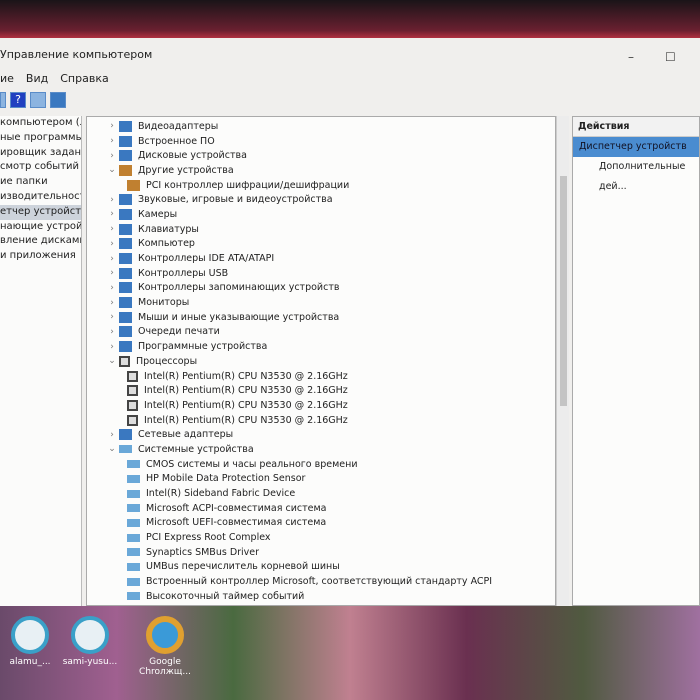 The width and height of the screenshot is (700, 700). Describe the element at coordinates (321, 258) in the screenshot. I see `tree-row: › Контроллеры IDE ATA/ATAPI` at that location.